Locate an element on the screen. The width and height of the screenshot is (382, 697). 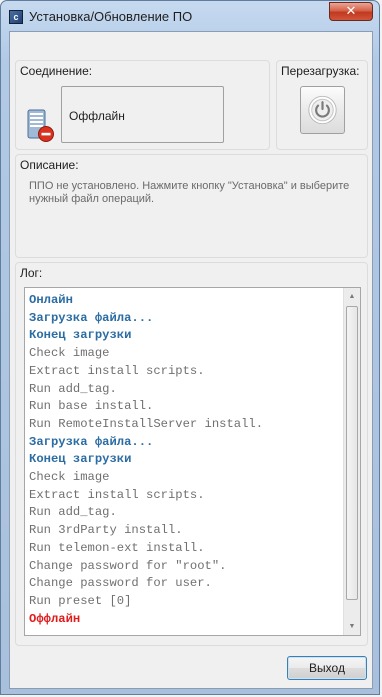
reboot-button is located at coordinates (322, 110).